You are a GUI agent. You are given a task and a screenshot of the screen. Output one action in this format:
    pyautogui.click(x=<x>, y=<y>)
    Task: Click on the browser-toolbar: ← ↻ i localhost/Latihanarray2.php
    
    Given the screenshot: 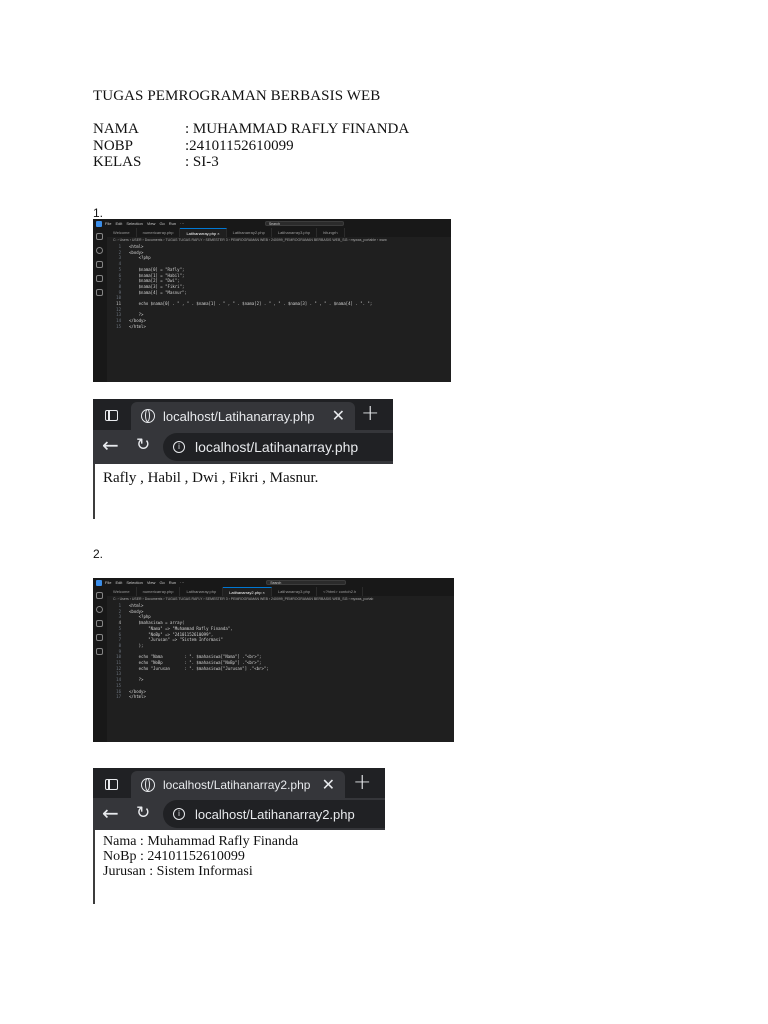 What is the action you would take?
    pyautogui.click(x=239, y=814)
    